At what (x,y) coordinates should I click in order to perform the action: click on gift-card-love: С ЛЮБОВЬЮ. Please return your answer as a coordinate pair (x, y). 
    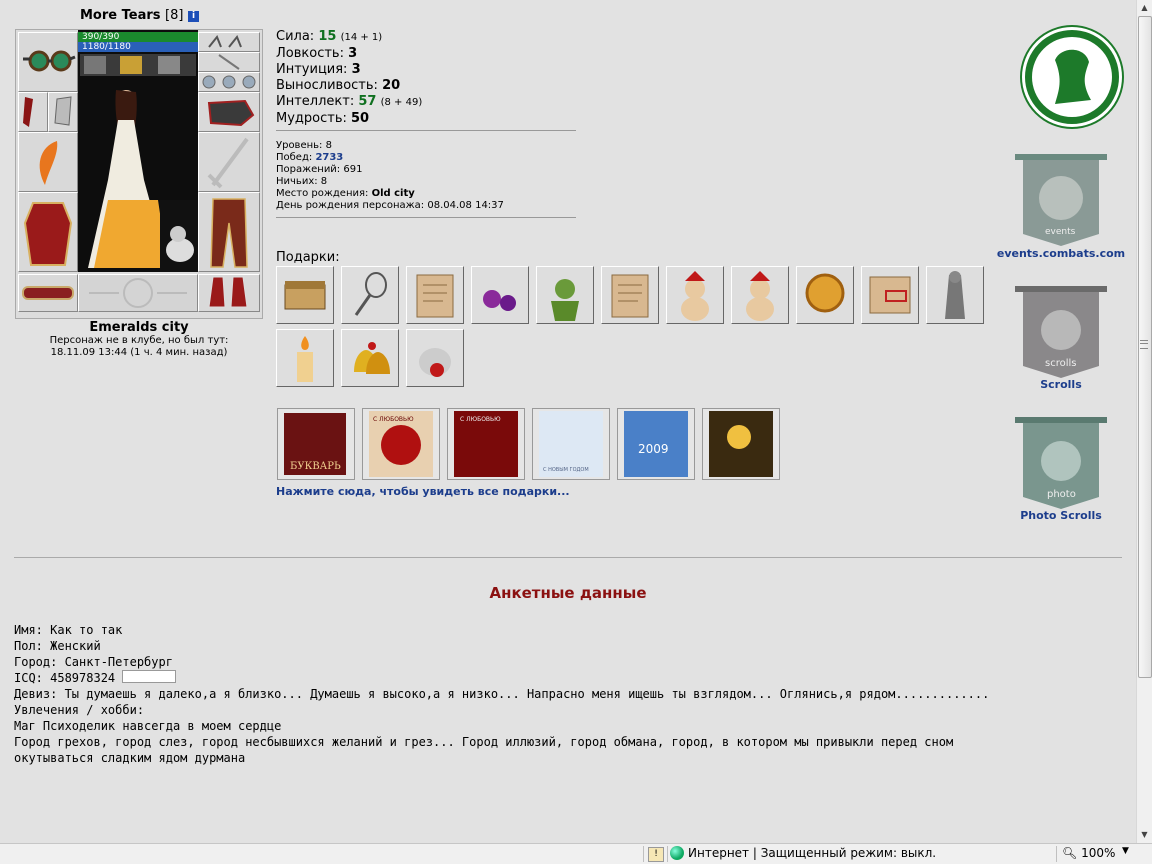
    Looking at the image, I should click on (401, 444).